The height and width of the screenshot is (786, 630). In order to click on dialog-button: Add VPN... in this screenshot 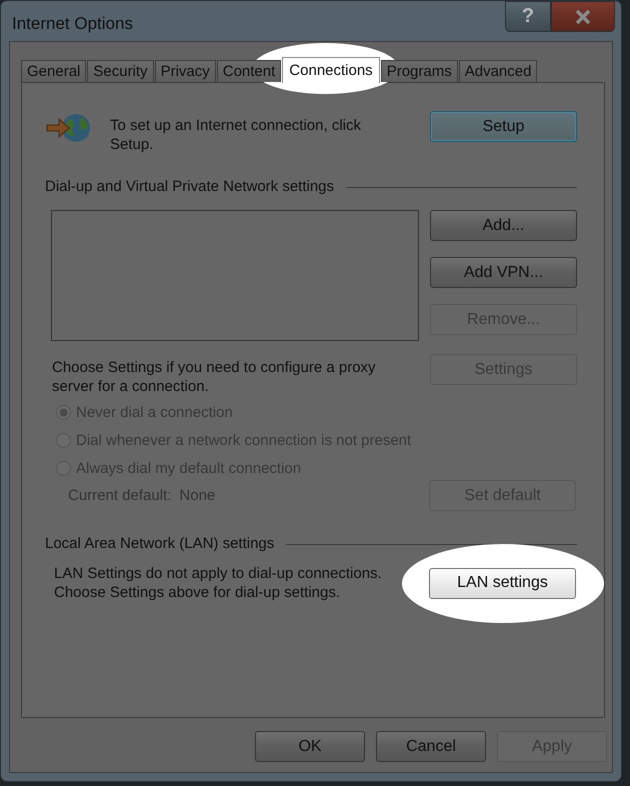, I will do `click(503, 272)`.